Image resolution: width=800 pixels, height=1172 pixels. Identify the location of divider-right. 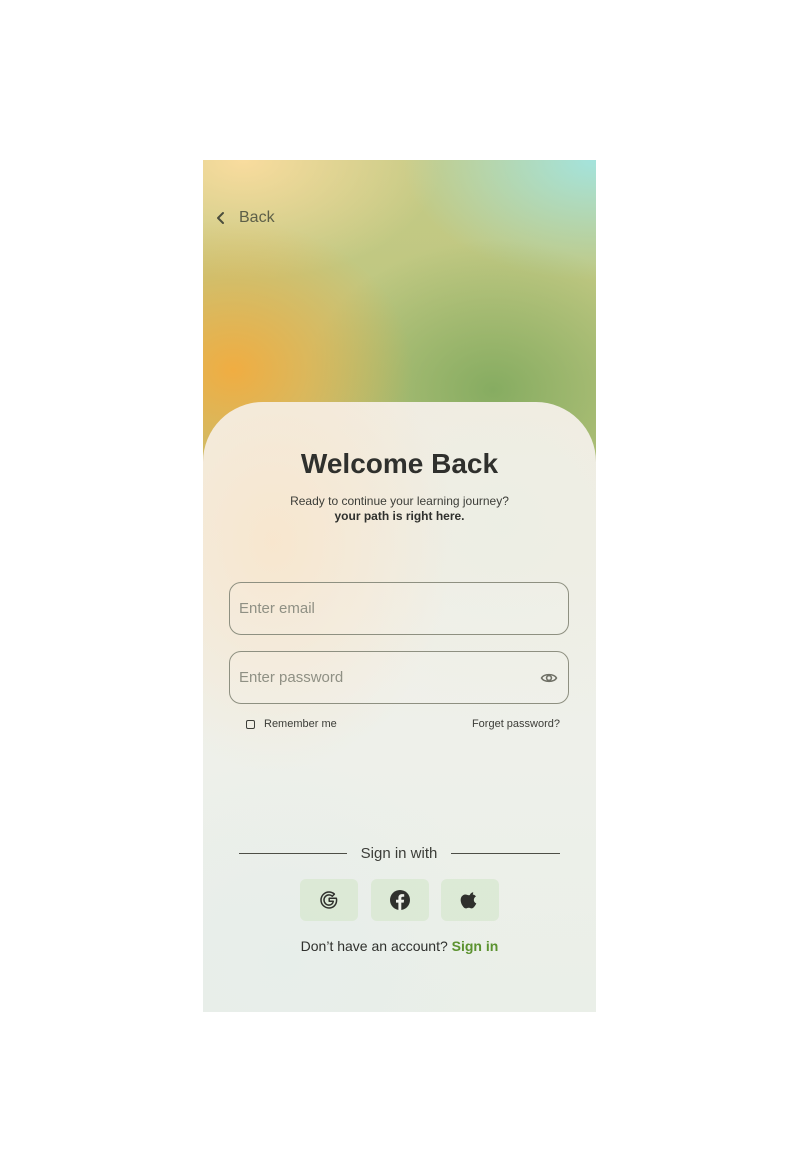
(505, 853).